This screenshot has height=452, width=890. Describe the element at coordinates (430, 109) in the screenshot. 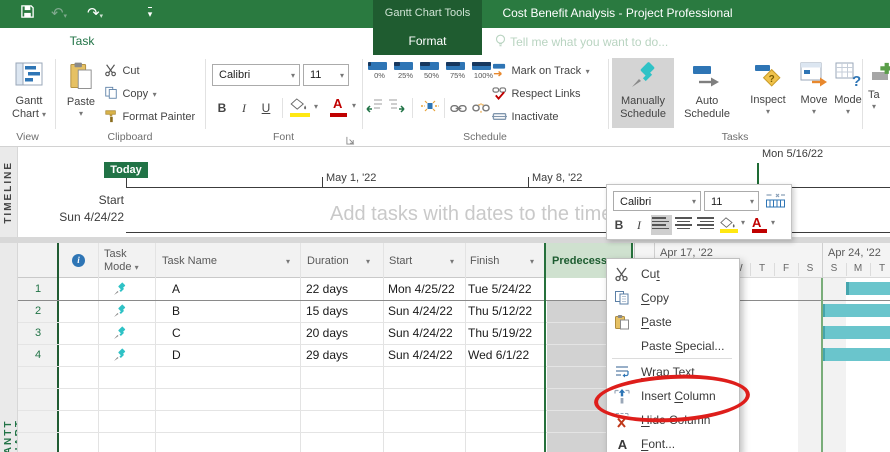

I see `split-task-button` at that location.